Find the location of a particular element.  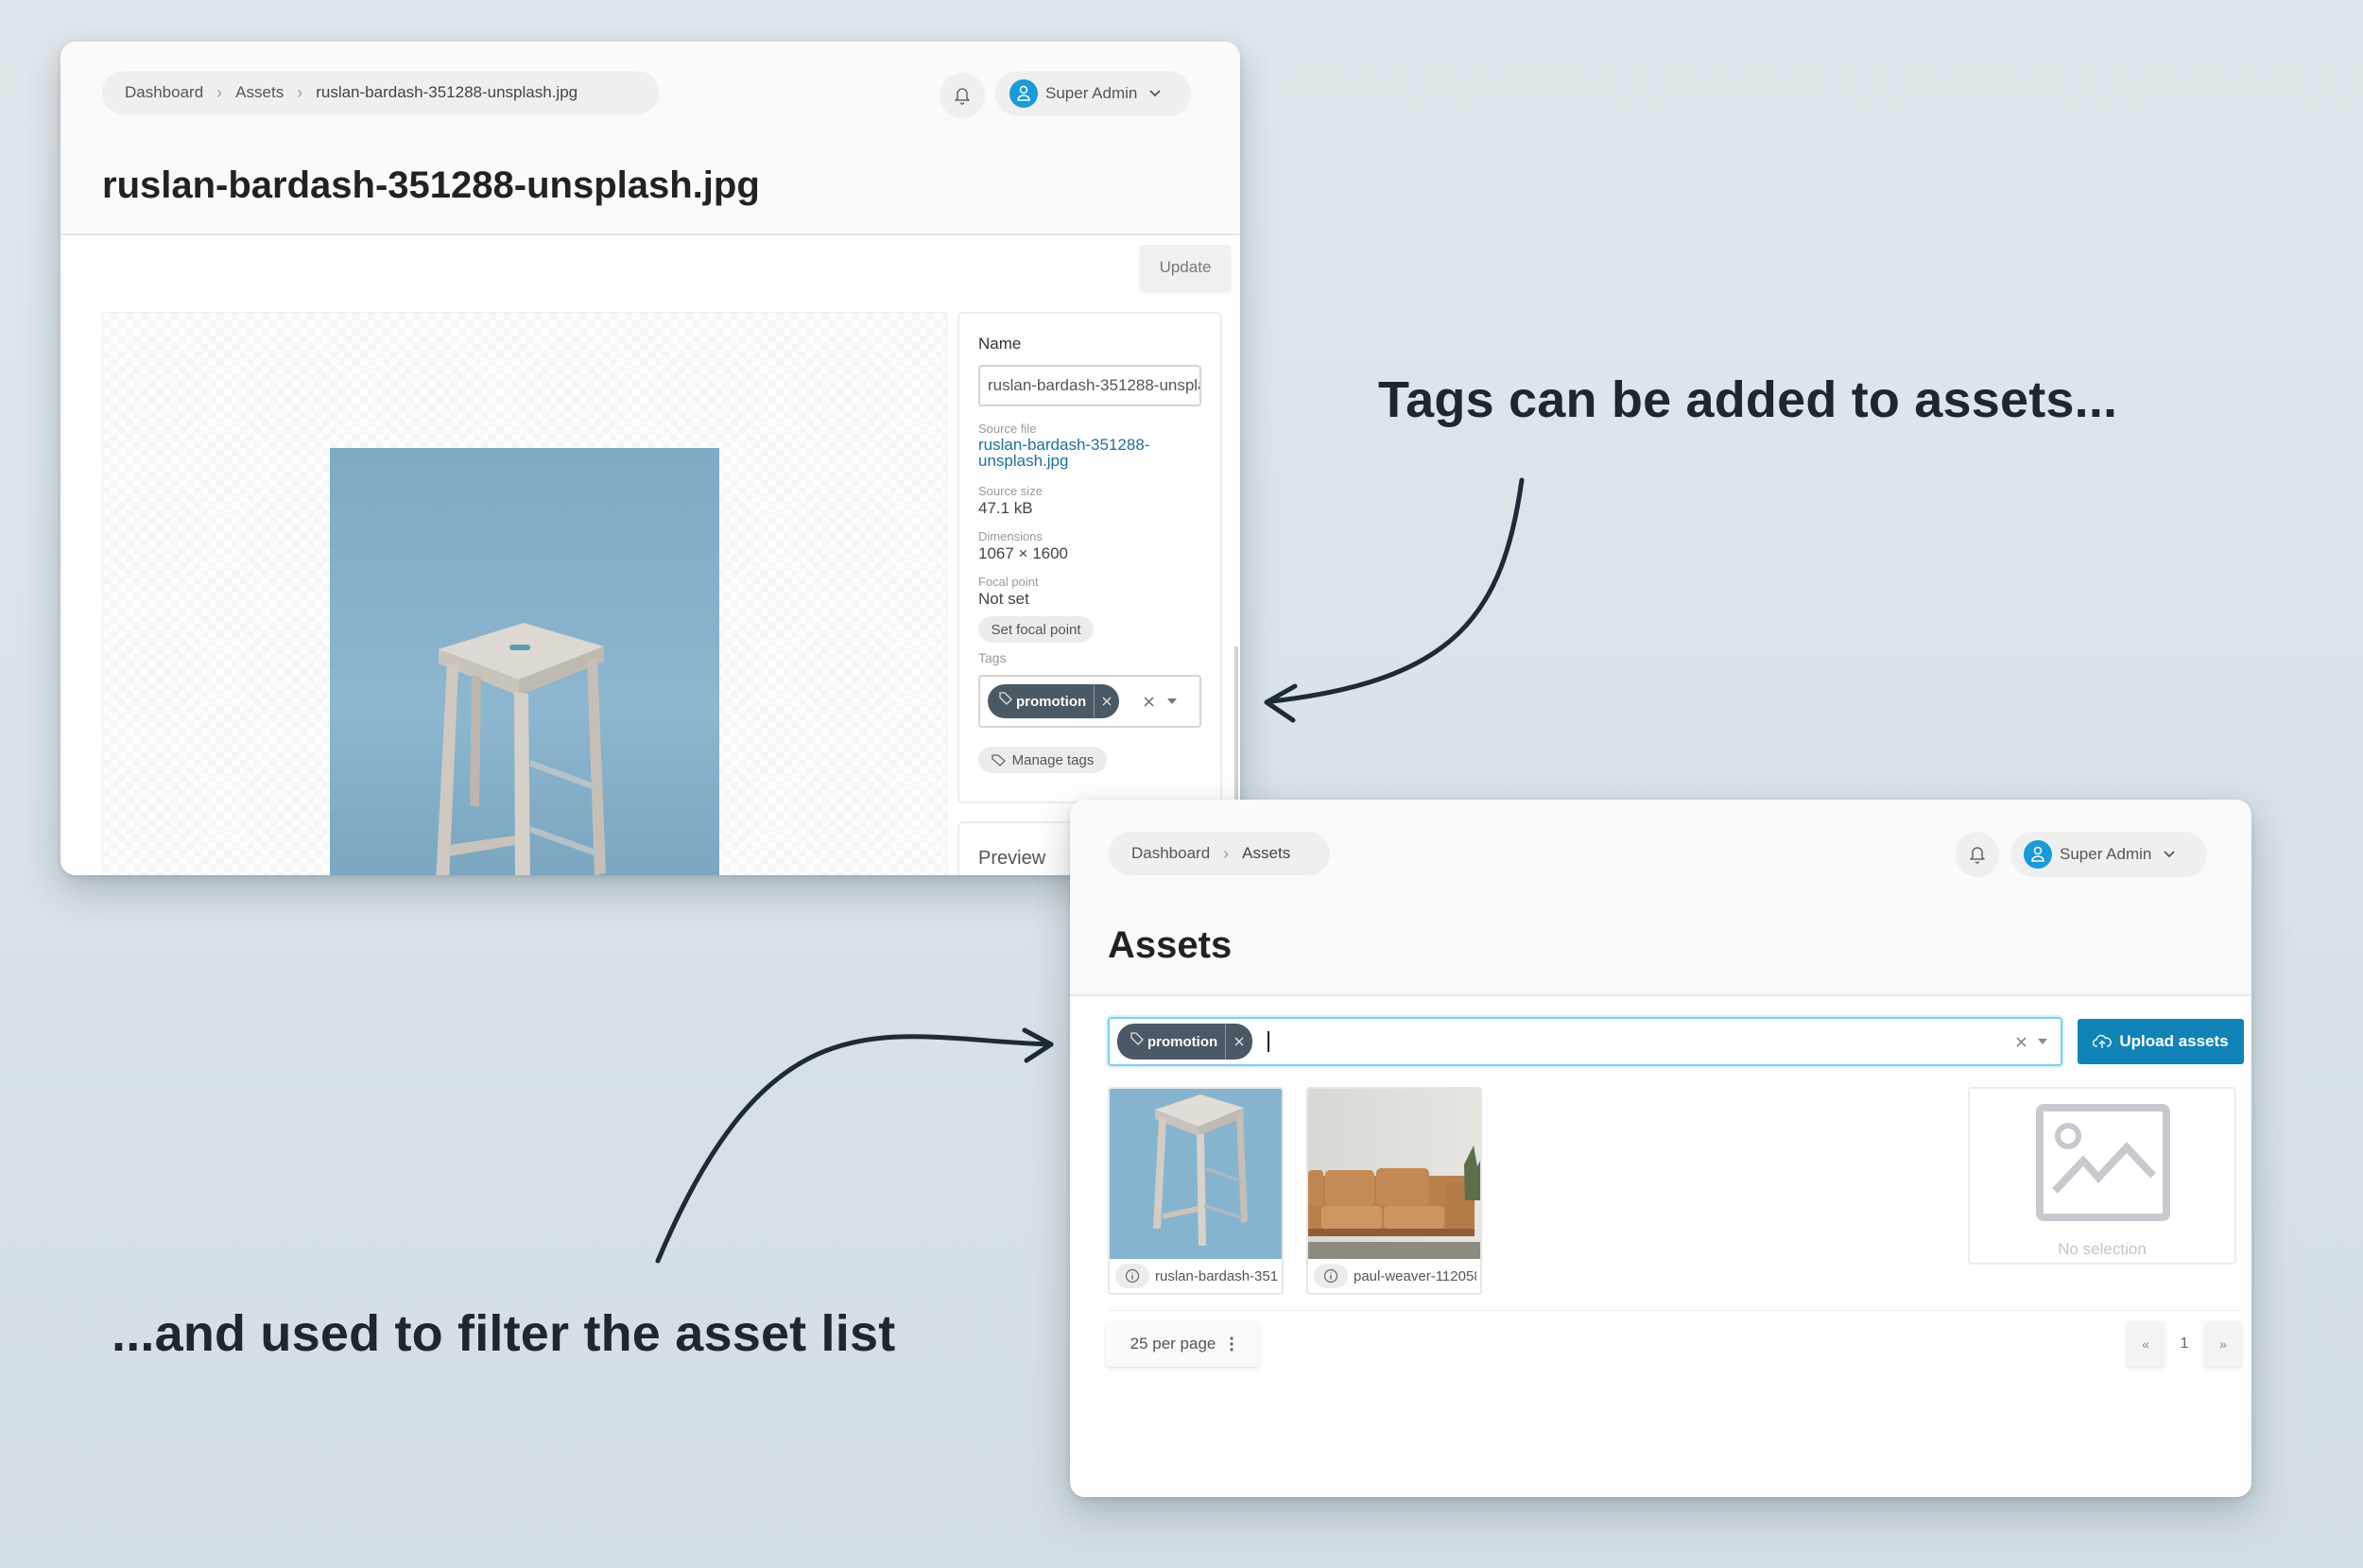

tag-chip-label: promotion is located at coordinates (1182, 1041).